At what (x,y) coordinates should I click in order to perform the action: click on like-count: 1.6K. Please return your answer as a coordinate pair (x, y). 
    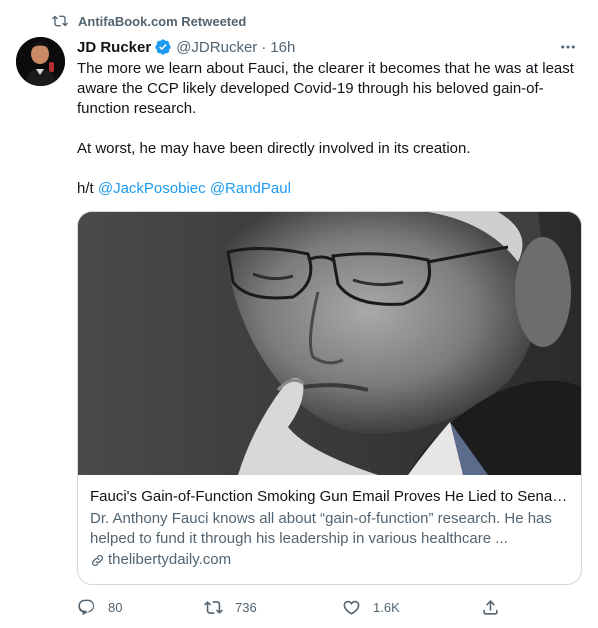
    Looking at the image, I should click on (386, 607).